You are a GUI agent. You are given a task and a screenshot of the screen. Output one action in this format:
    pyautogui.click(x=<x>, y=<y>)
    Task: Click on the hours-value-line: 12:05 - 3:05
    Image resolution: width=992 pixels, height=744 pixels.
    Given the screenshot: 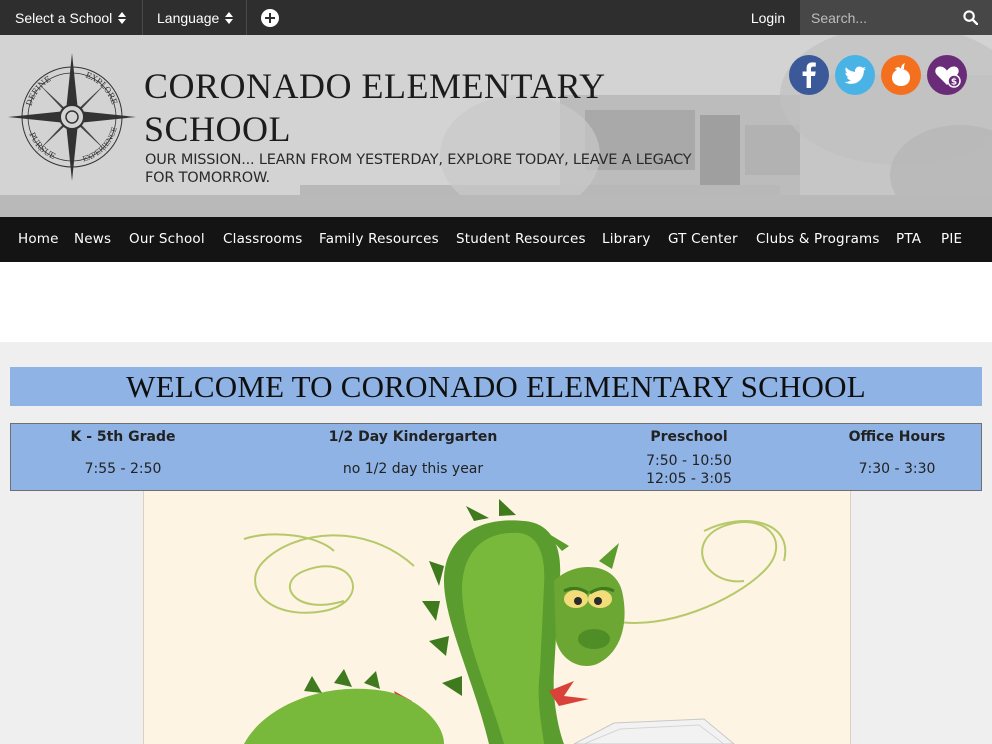 What is the action you would take?
    pyautogui.click(x=689, y=479)
    